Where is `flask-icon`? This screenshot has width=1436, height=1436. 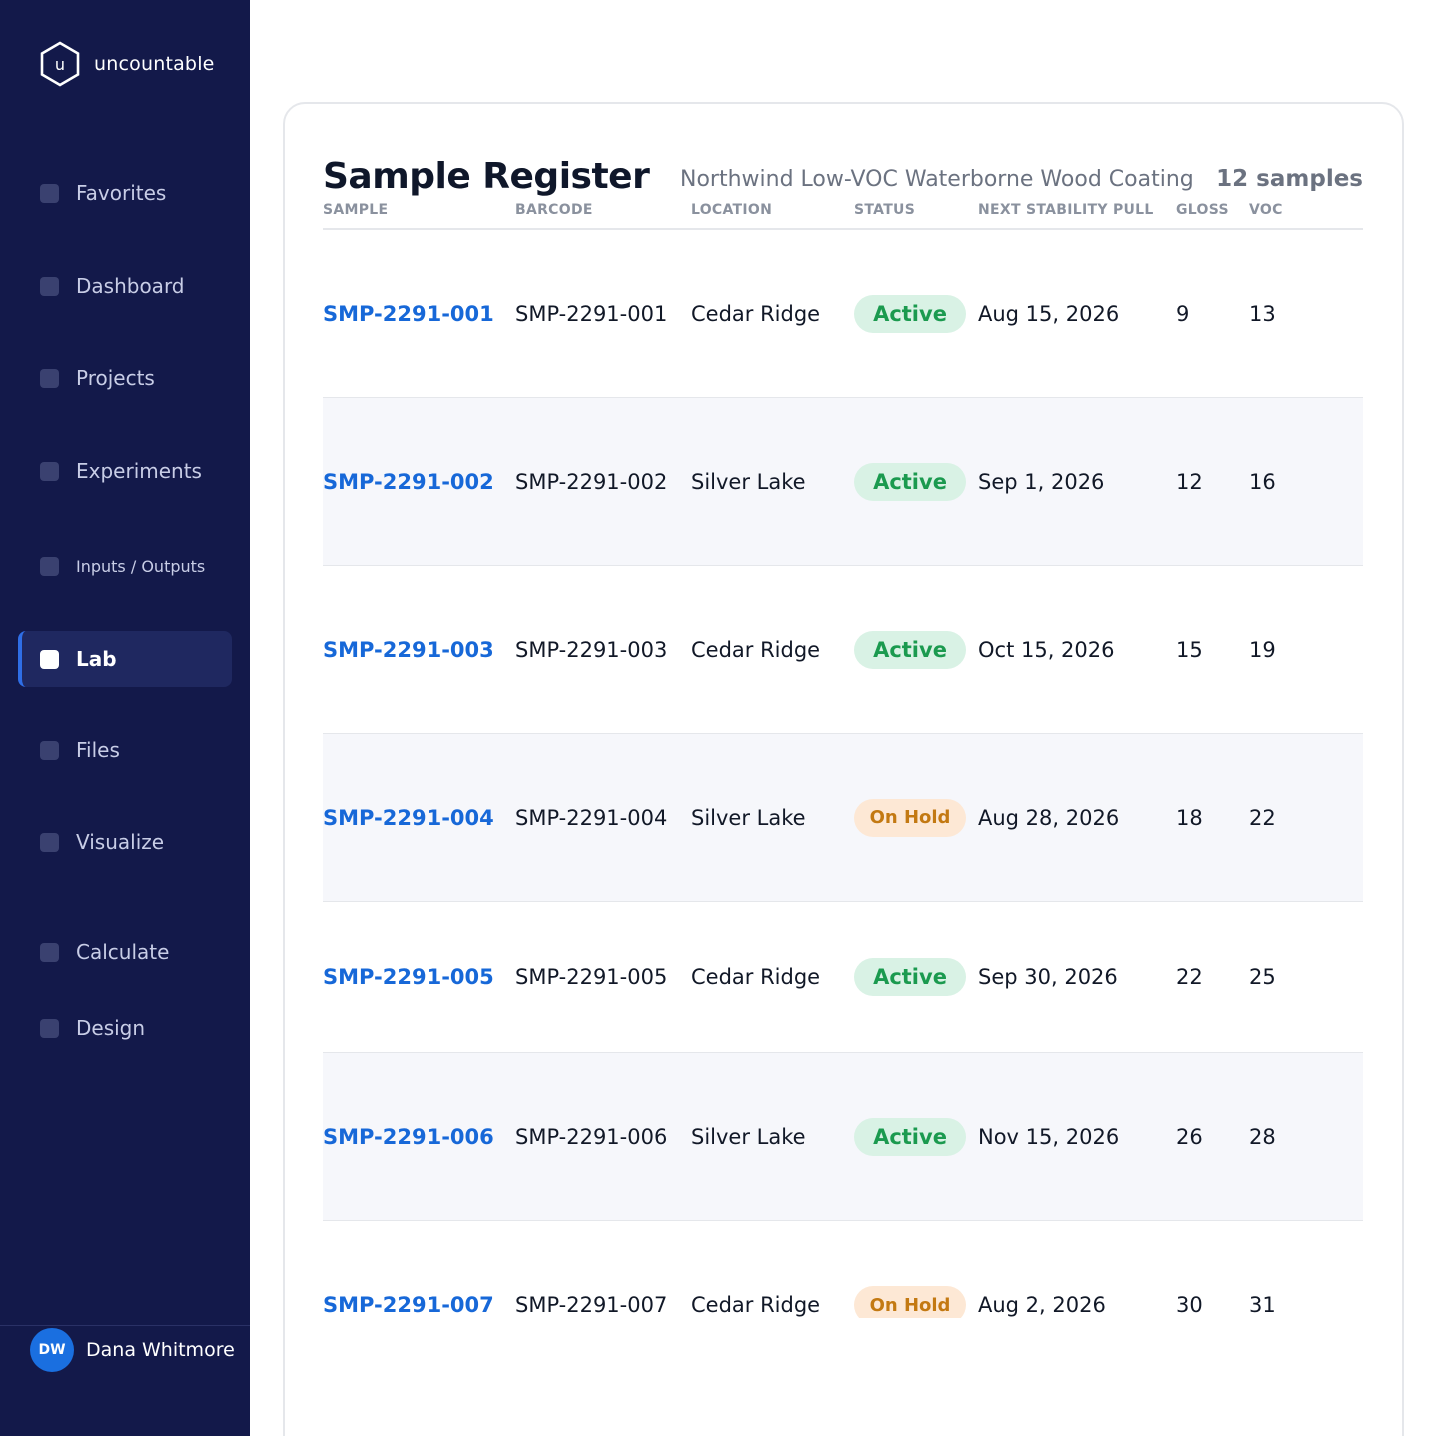 flask-icon is located at coordinates (49, 471).